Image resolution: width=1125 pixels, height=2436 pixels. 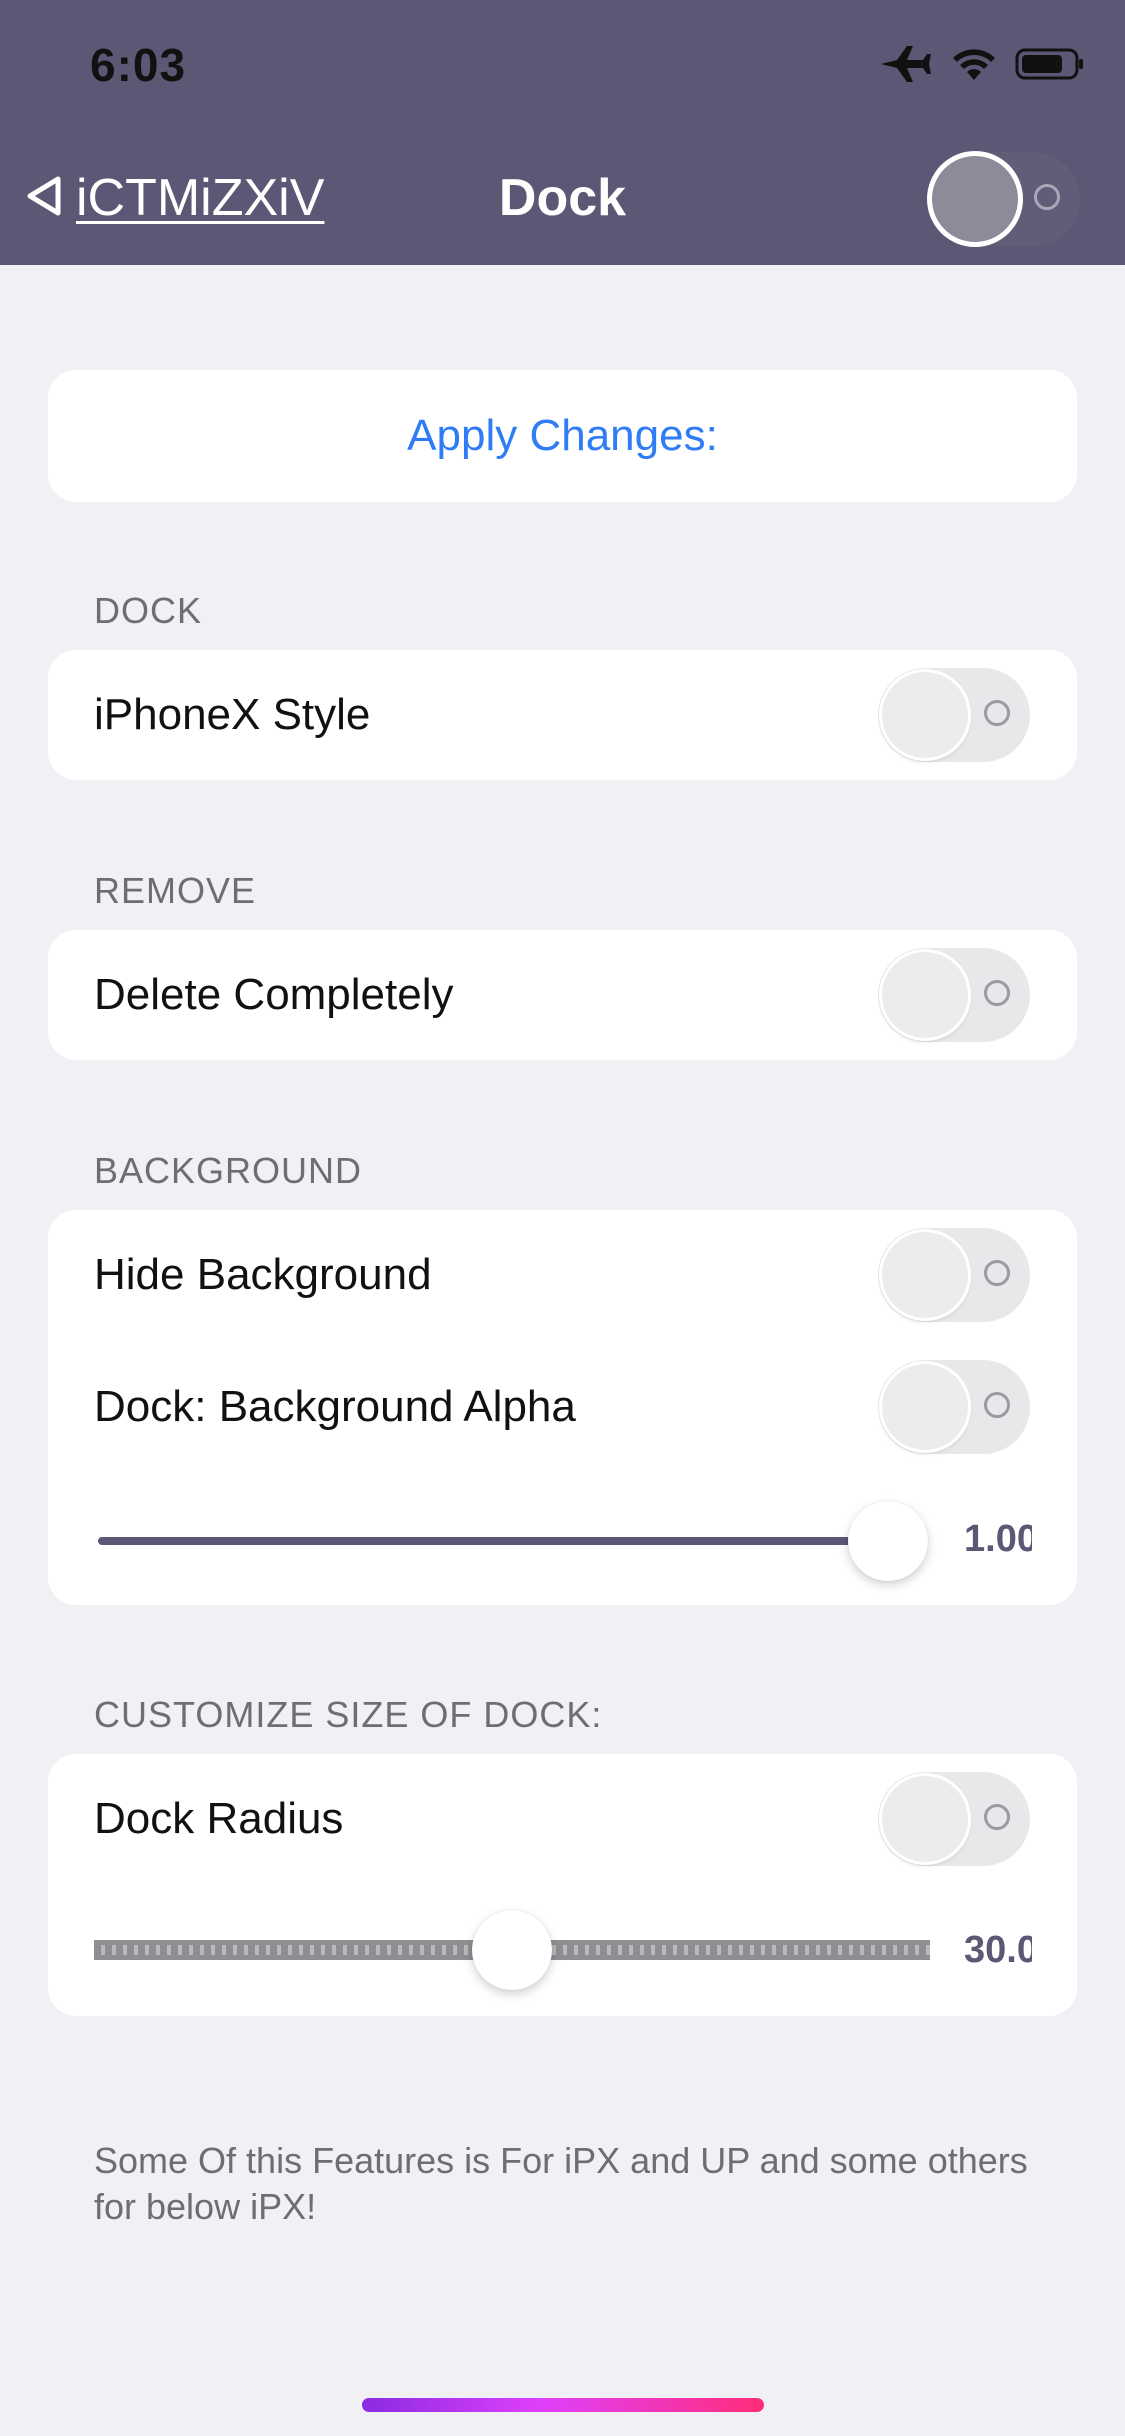 What do you see at coordinates (974, 66) in the screenshot?
I see `wifi-icon` at bounding box center [974, 66].